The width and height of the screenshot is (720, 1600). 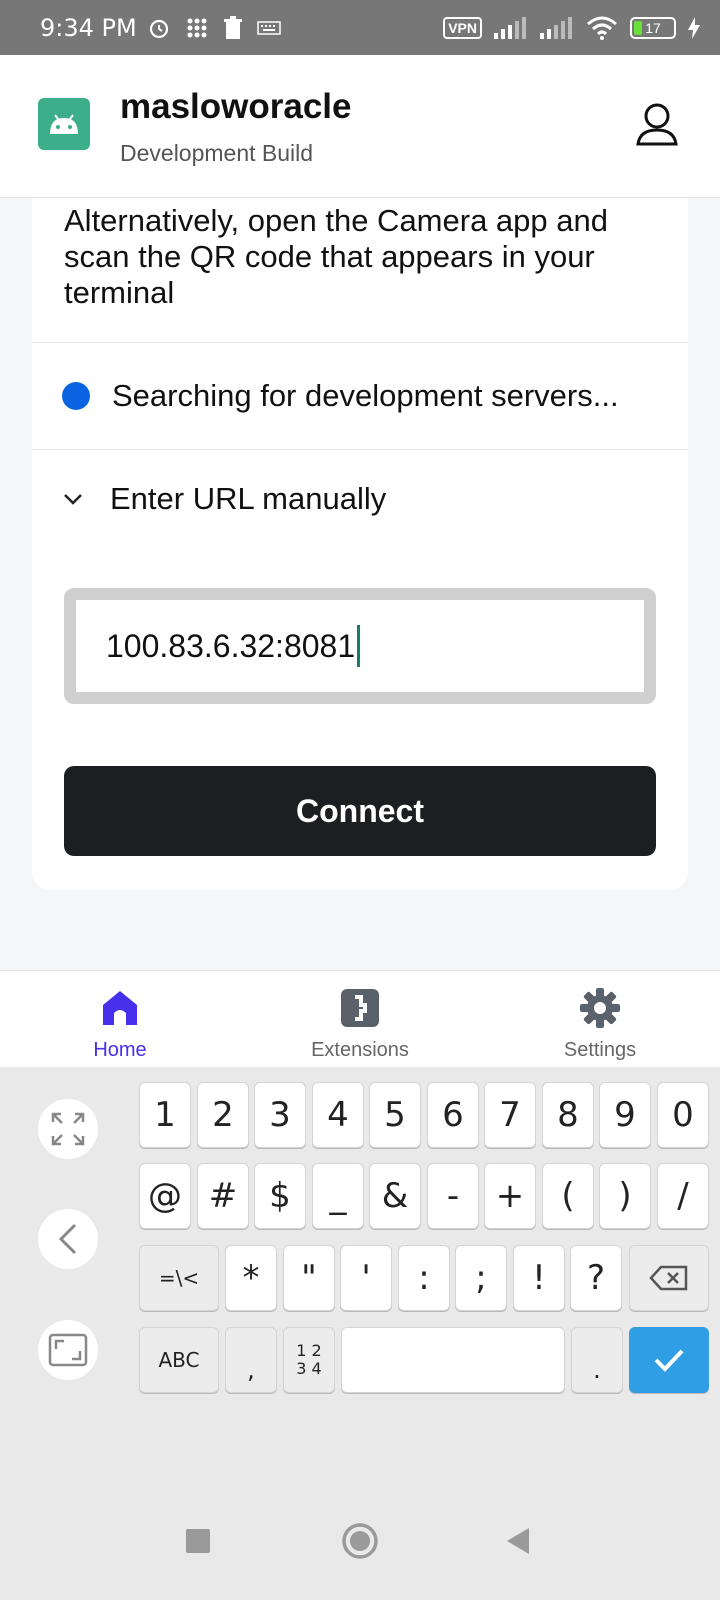 What do you see at coordinates (568, 1196) in the screenshot?
I see `key-paren-open: (` at bounding box center [568, 1196].